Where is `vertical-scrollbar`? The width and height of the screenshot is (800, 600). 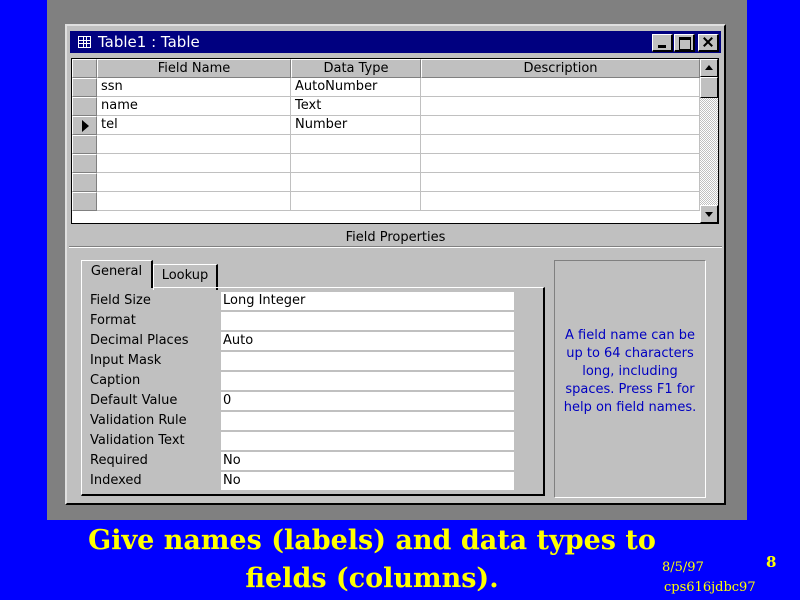
vertical-scrollbar is located at coordinates (709, 141).